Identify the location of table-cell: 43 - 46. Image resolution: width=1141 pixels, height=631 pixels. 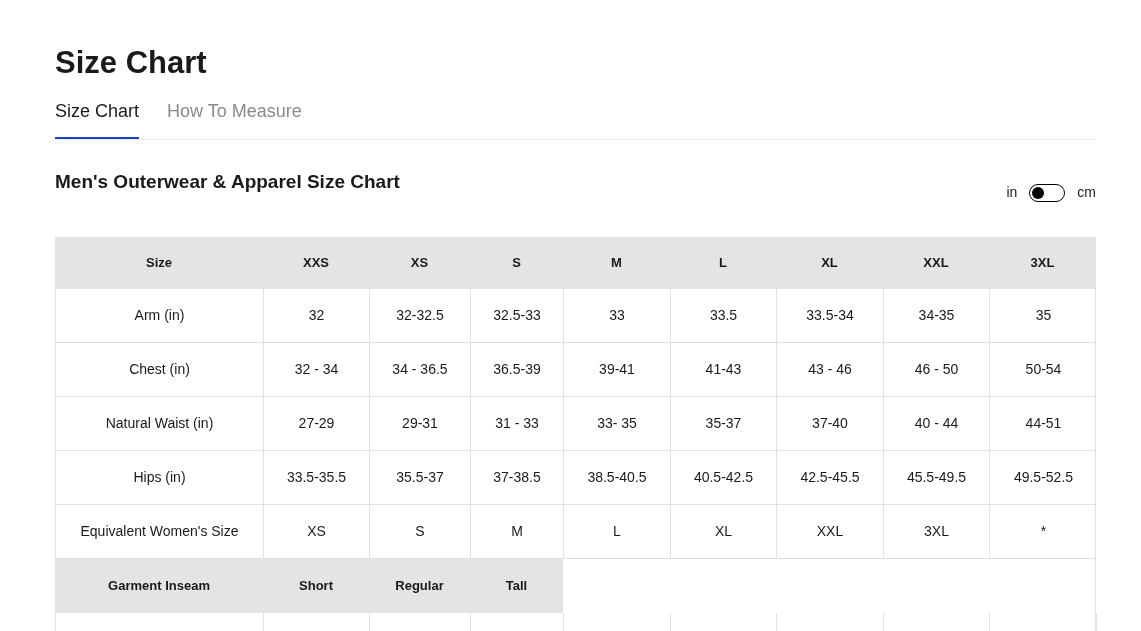
(830, 369).